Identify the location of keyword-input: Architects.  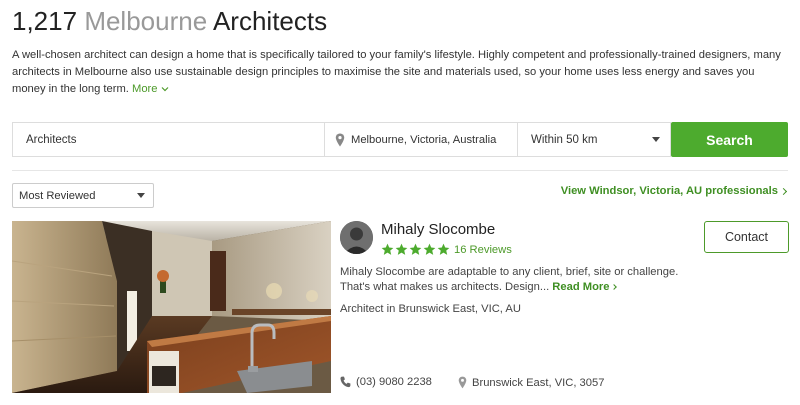
(168, 139).